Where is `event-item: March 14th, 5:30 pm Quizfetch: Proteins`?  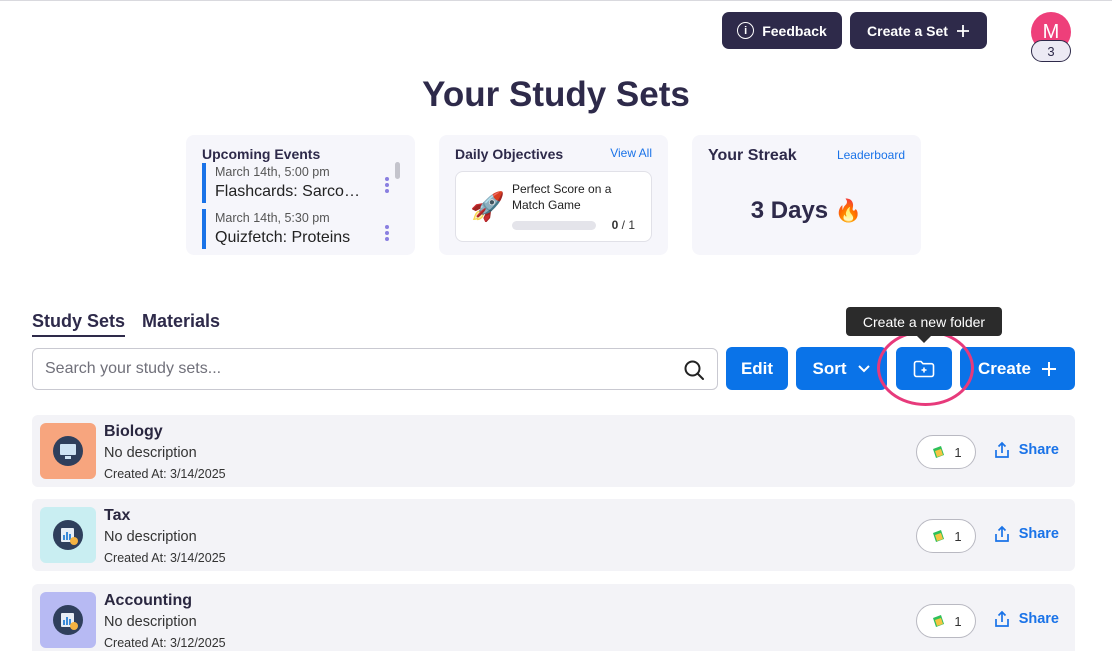 event-item: March 14th, 5:30 pm Quizfetch: Proteins is located at coordinates (294, 229).